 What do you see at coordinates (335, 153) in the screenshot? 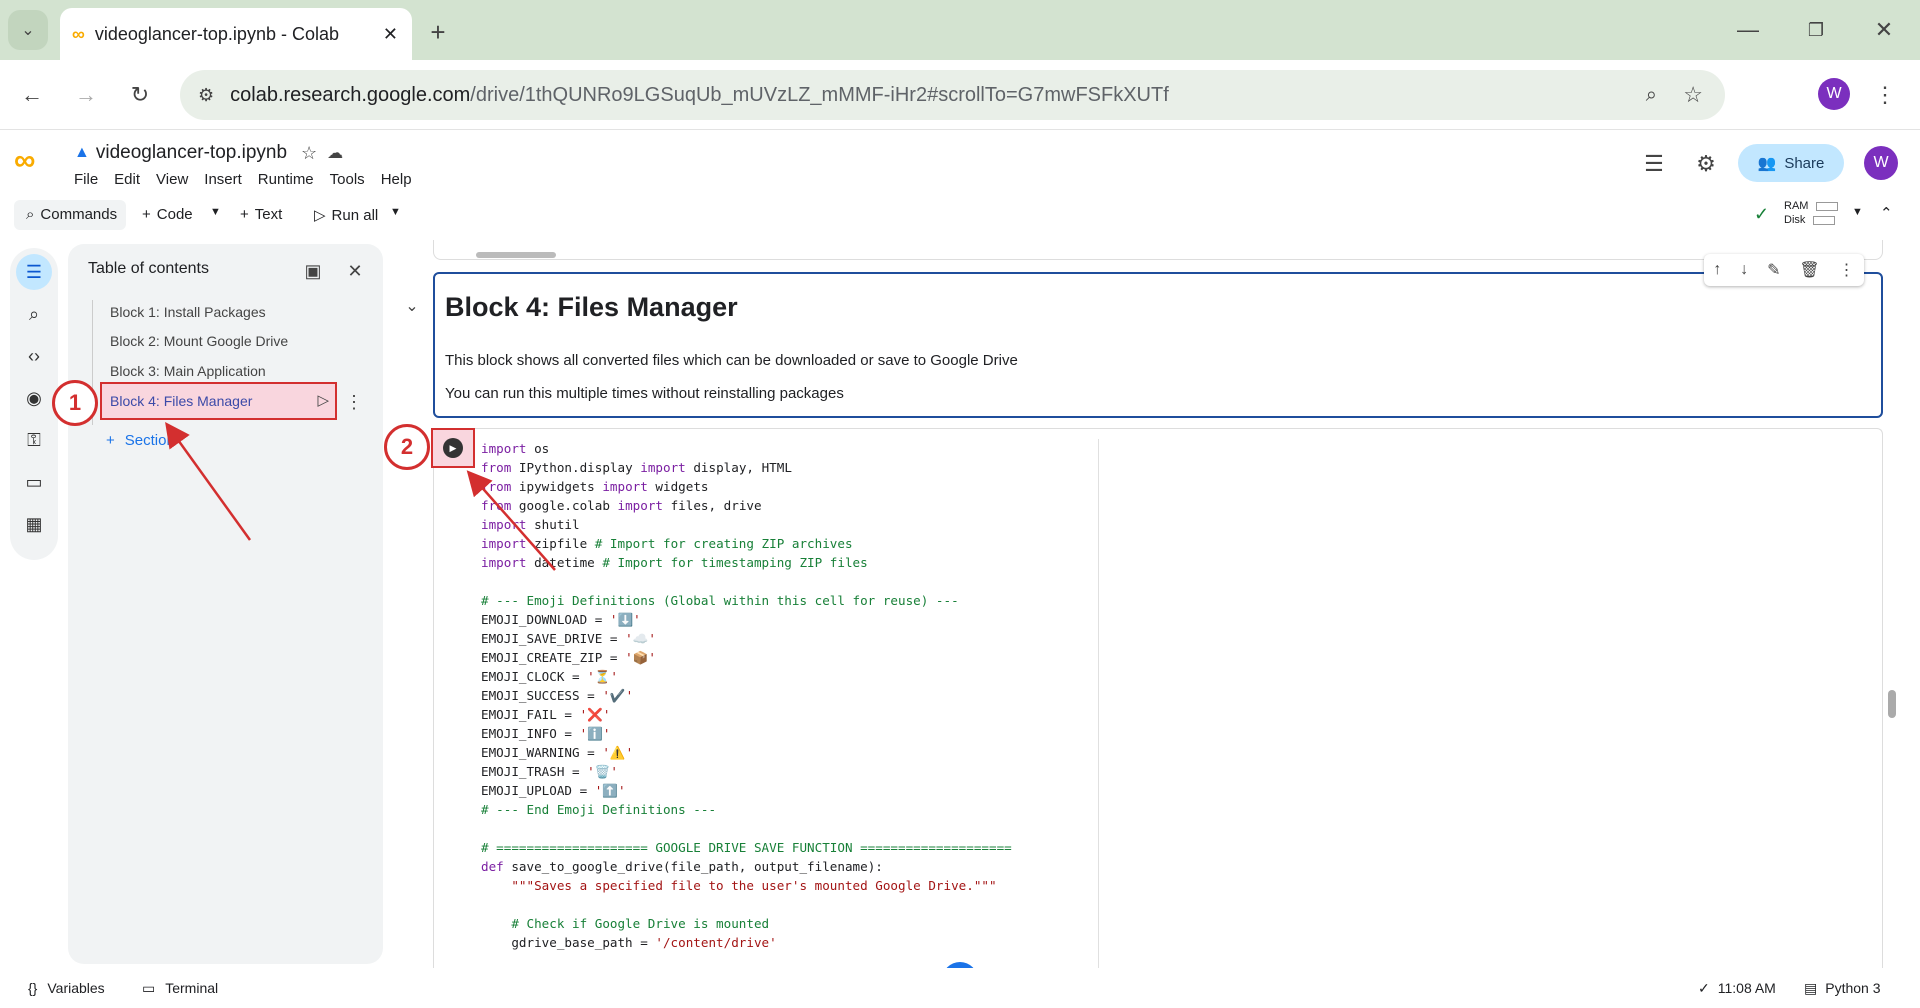
I see `cloud-save-icon: ☁` at bounding box center [335, 153].